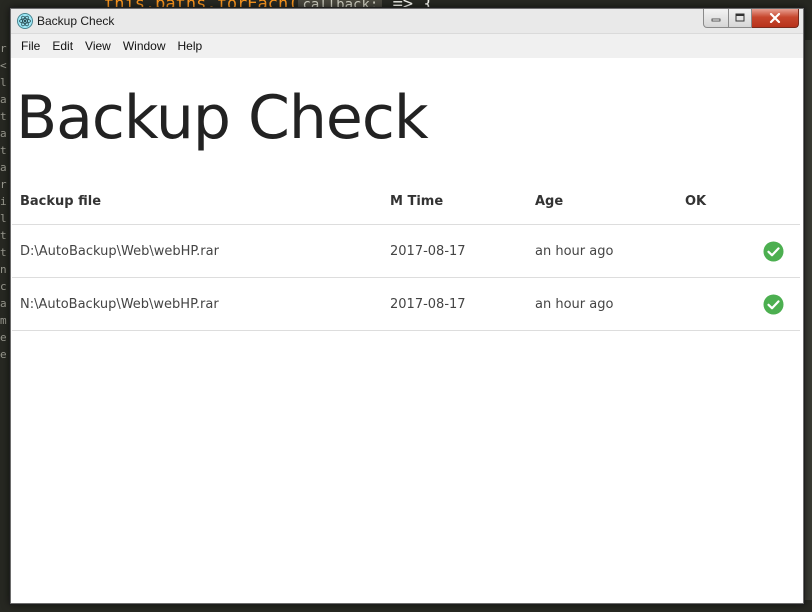 This screenshot has height=612, width=812. What do you see at coordinates (602, 201) in the screenshot?
I see `header-age: Age` at bounding box center [602, 201].